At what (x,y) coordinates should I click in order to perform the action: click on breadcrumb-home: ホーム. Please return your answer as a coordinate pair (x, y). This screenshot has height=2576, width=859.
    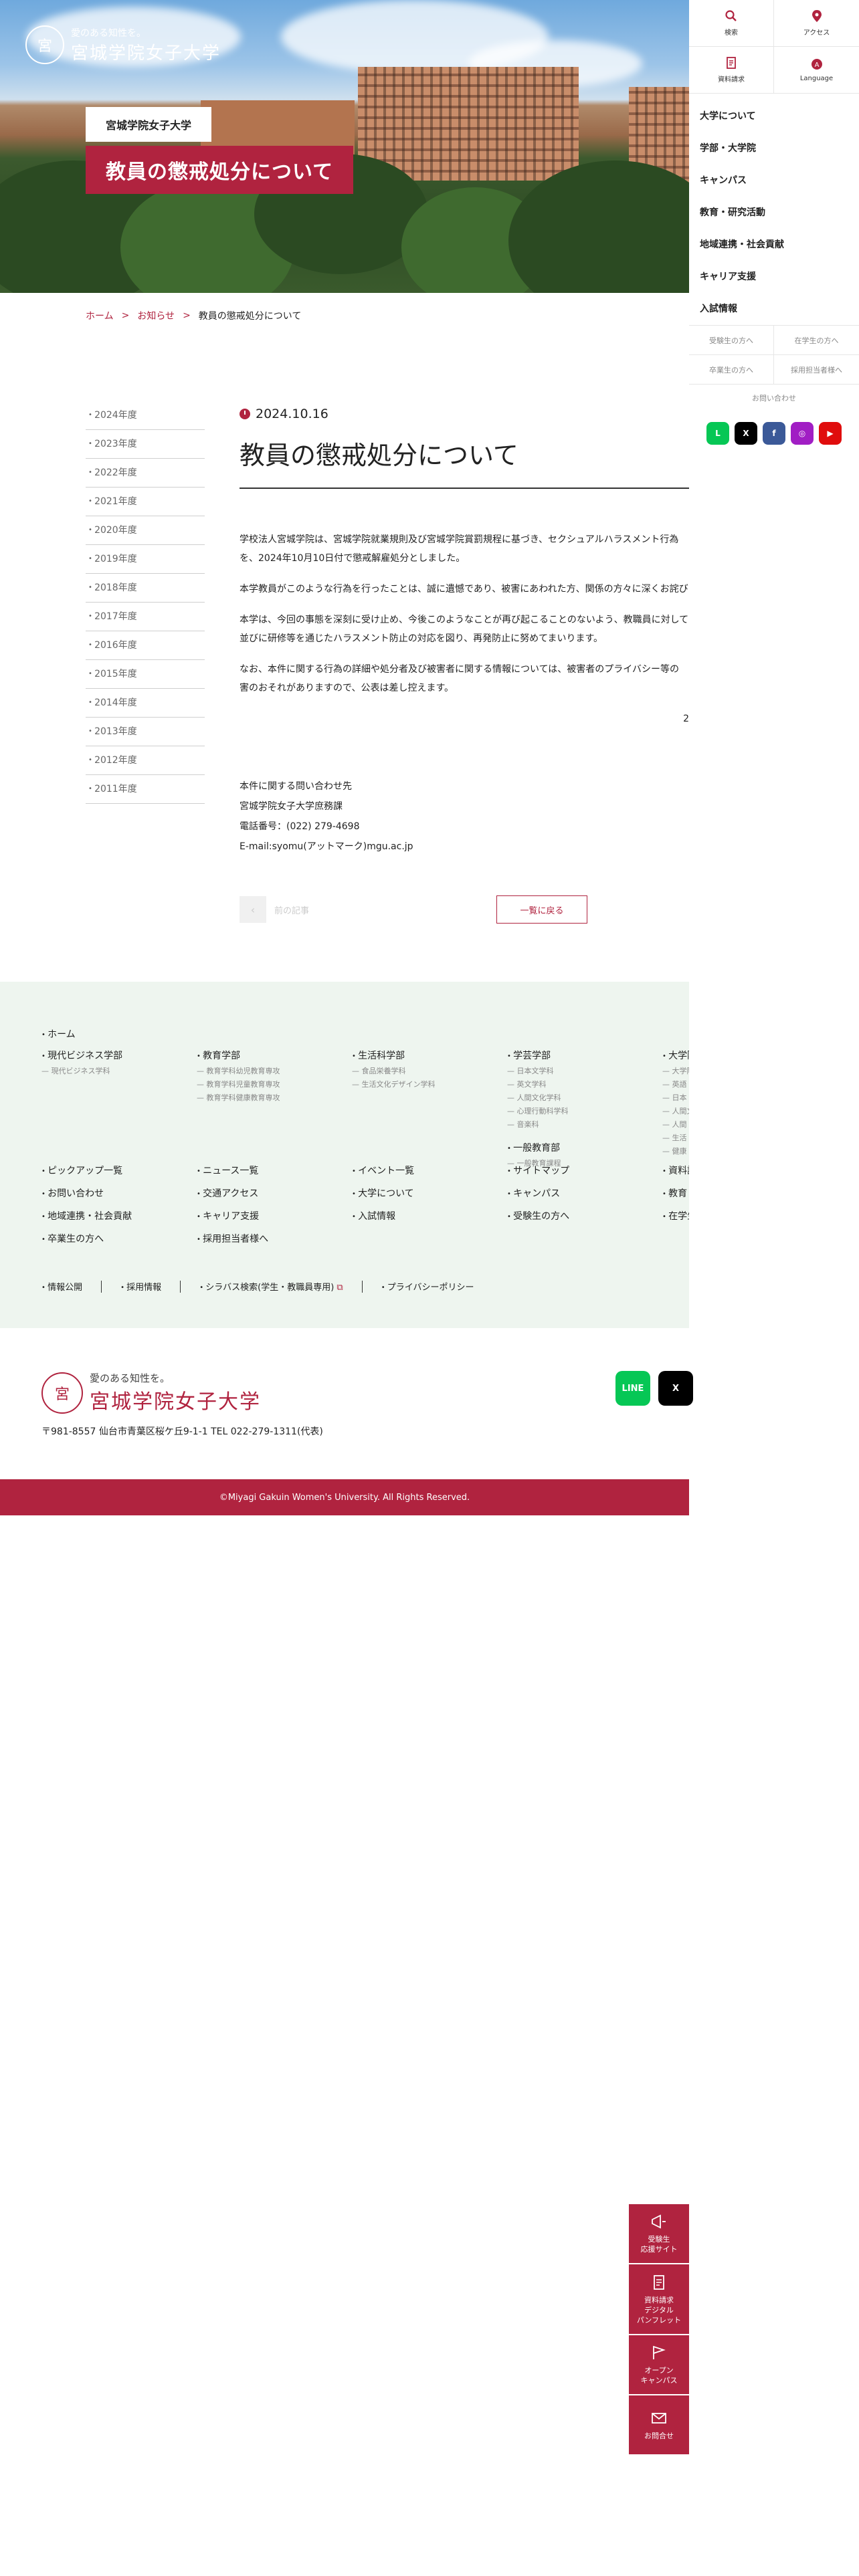
    Looking at the image, I should click on (100, 315).